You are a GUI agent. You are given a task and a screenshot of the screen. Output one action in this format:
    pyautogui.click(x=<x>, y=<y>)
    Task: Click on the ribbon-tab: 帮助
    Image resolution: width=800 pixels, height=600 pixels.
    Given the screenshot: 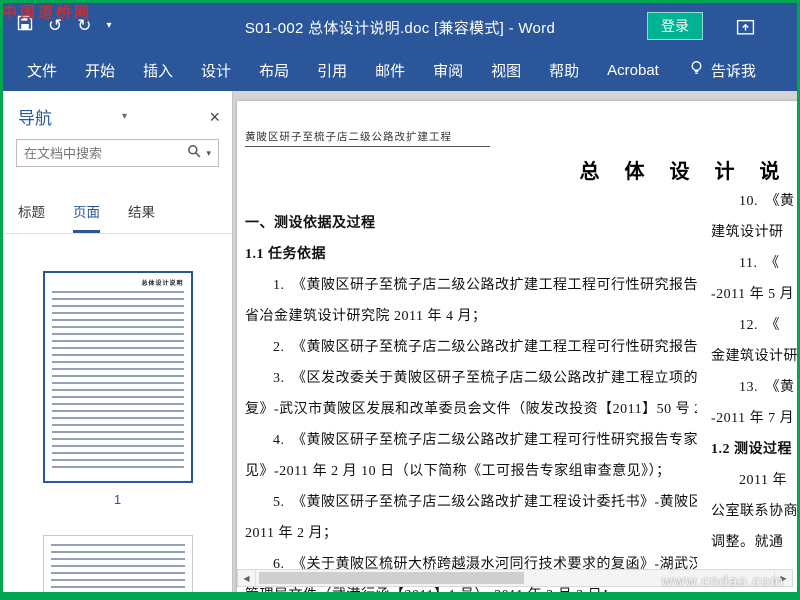 What is the action you would take?
    pyautogui.click(x=564, y=70)
    